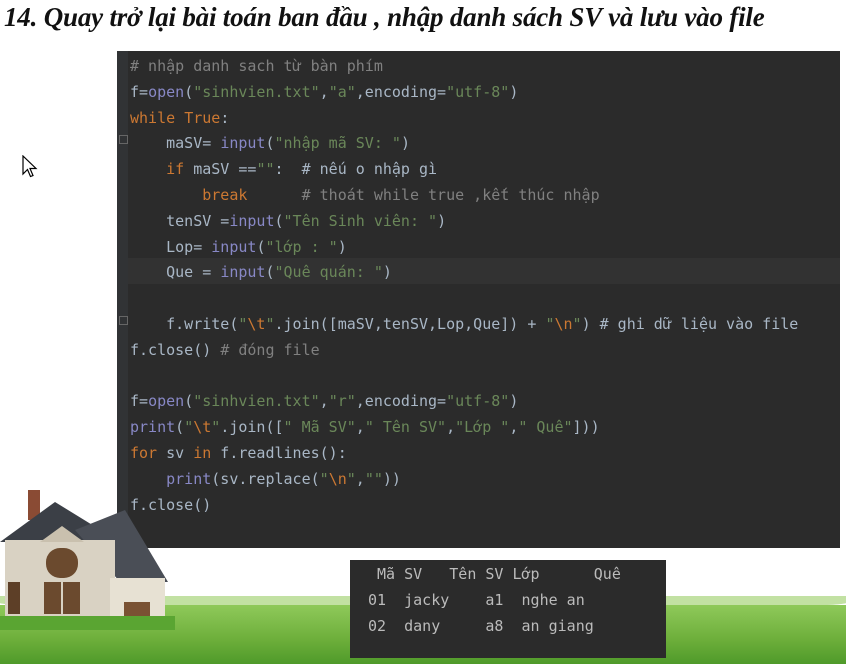 The width and height of the screenshot is (846, 664). What do you see at coordinates (464, 170) in the screenshot?
I see `code-line: if maSV =="": # nếu o nhập gì` at bounding box center [464, 170].